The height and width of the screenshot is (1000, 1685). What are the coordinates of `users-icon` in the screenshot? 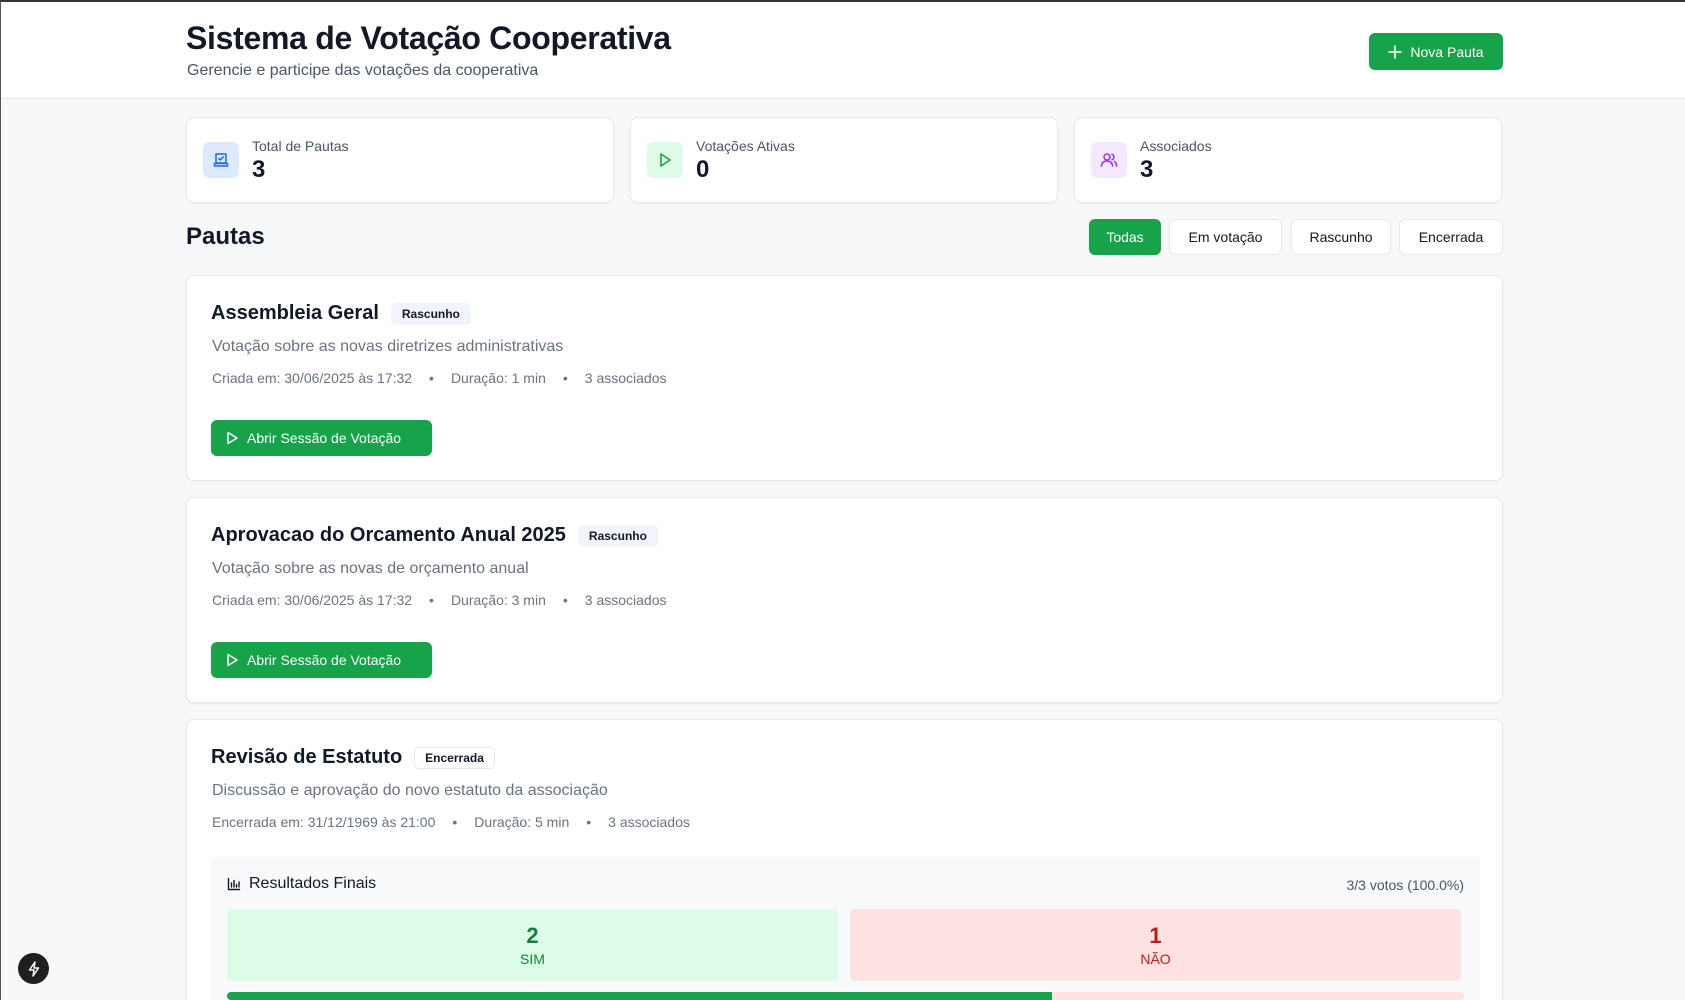 It's located at (1109, 160).